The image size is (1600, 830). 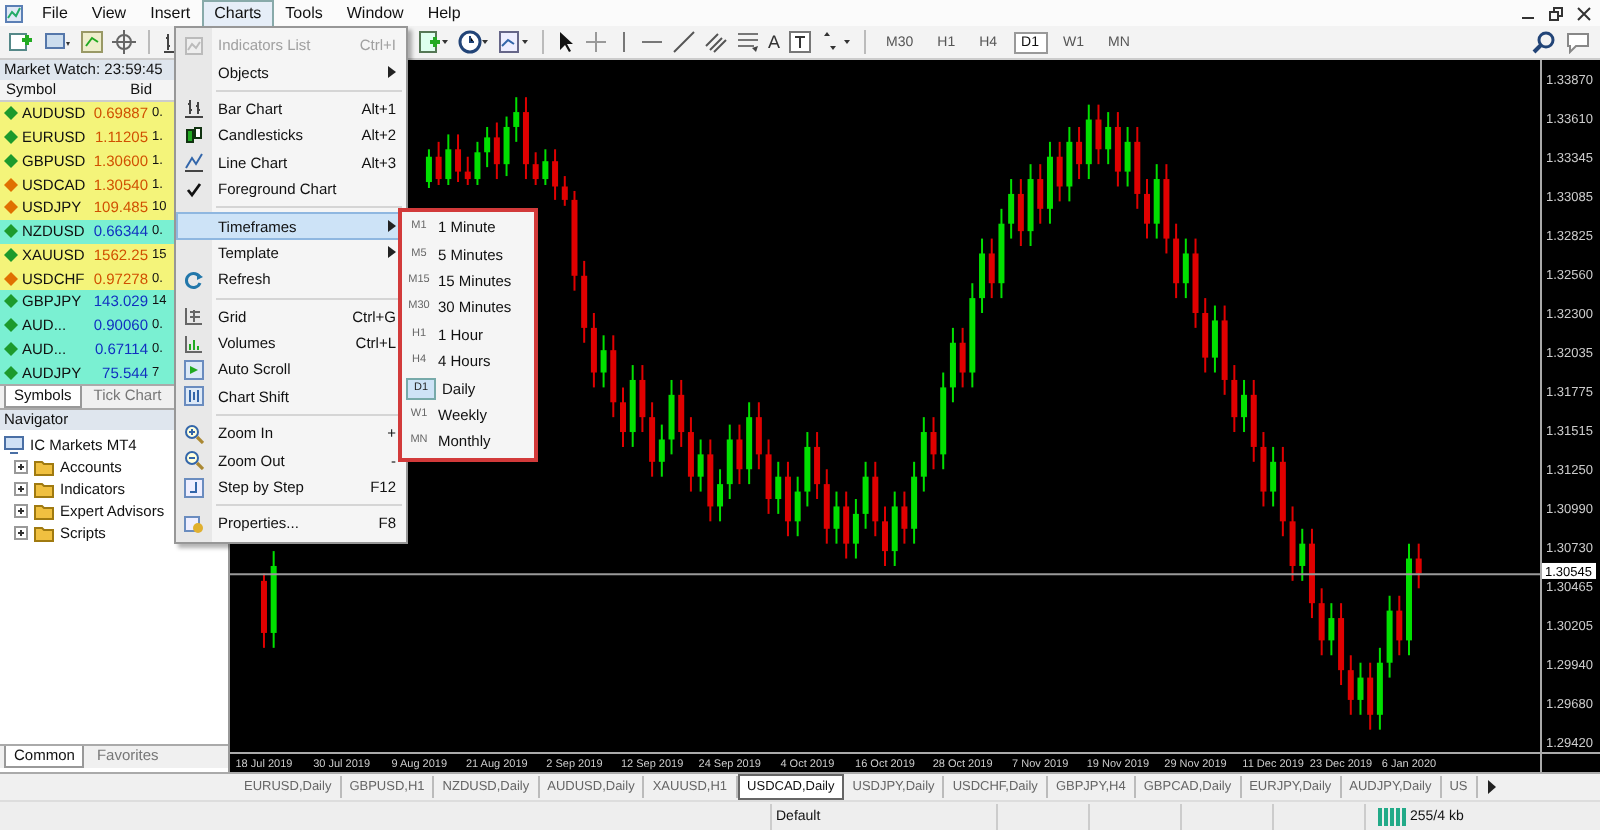 I want to click on close-icon, so click(x=1584, y=13).